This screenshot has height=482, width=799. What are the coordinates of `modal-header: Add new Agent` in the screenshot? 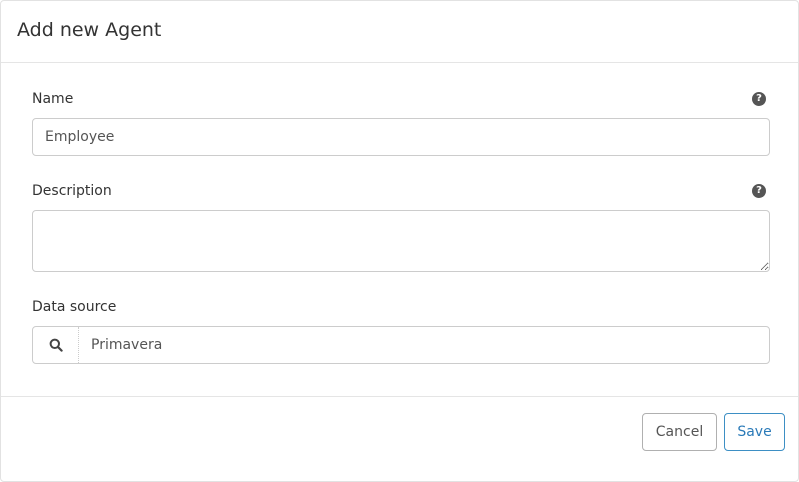 It's located at (399, 32).